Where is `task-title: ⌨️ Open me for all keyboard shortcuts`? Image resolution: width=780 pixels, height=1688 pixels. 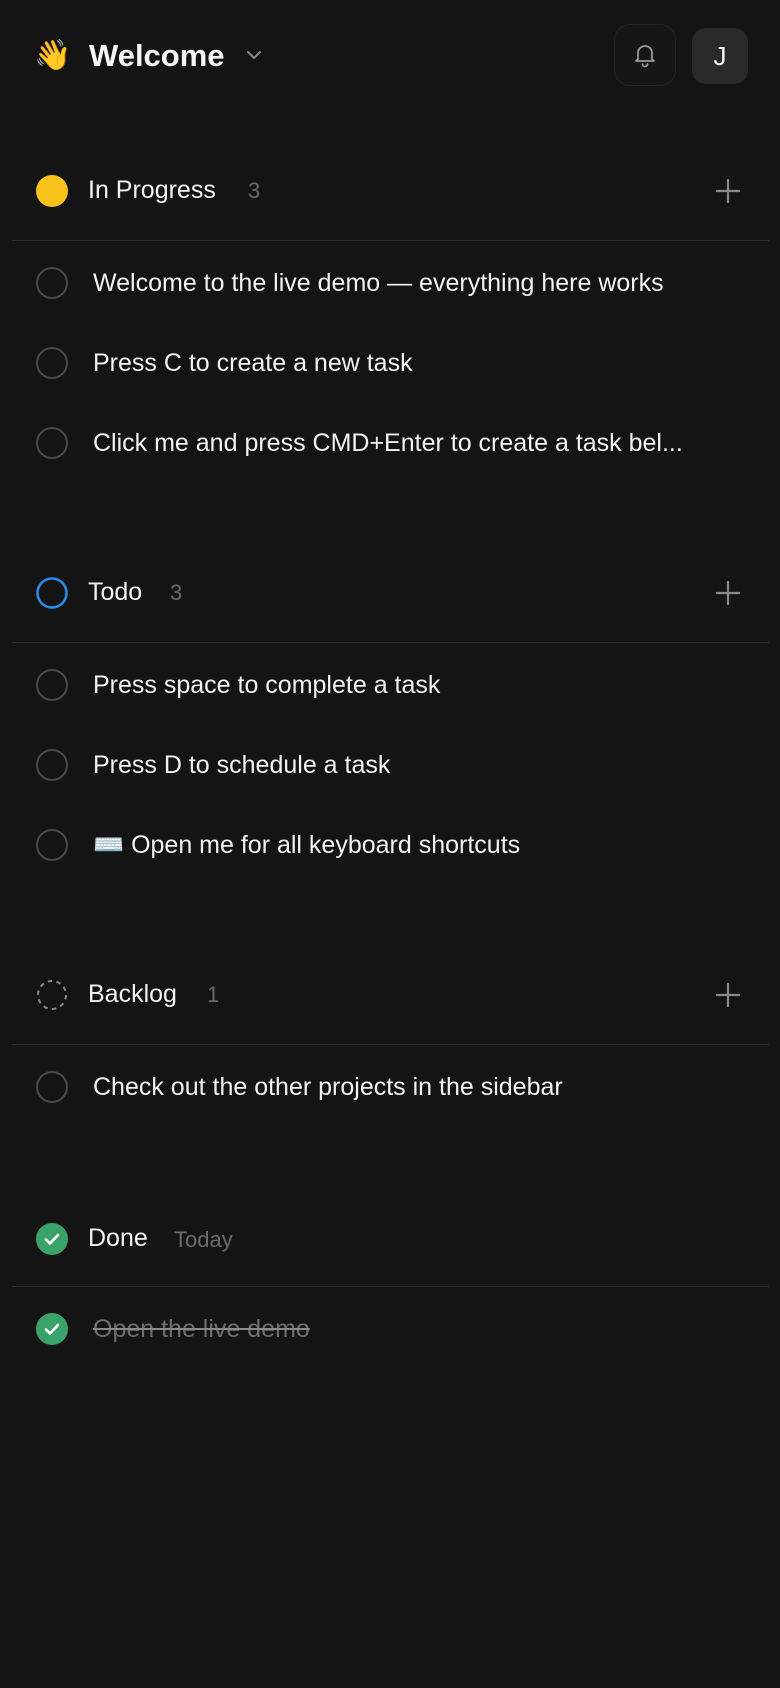
task-title: ⌨️ Open me for all keyboard shortcuts is located at coordinates (307, 845).